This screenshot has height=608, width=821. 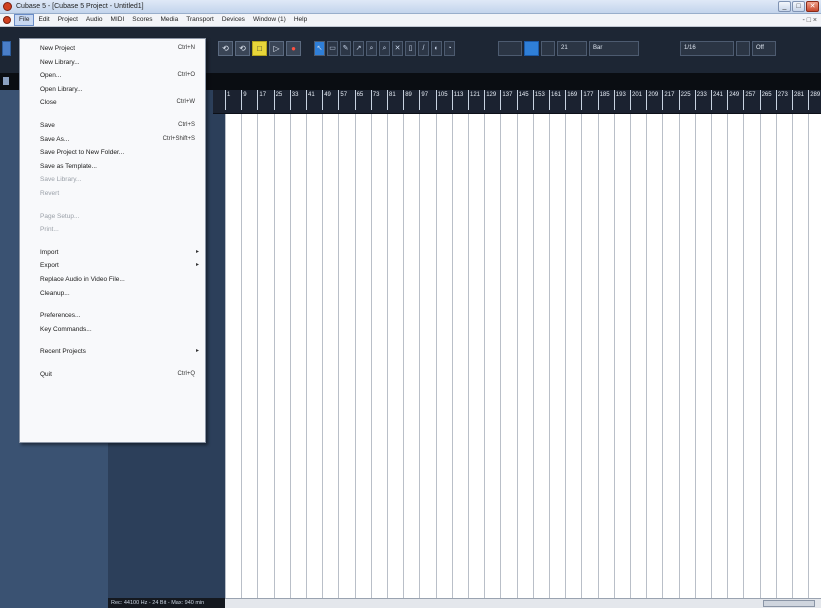 What do you see at coordinates (603, 100) in the screenshot?
I see `ruler-bar-number: 185` at bounding box center [603, 100].